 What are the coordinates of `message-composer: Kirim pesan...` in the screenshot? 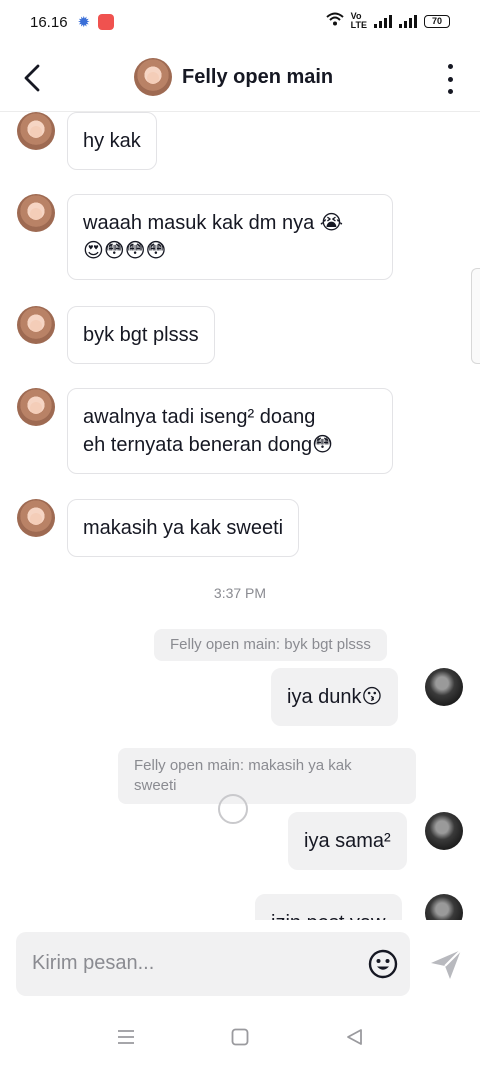 It's located at (240, 963).